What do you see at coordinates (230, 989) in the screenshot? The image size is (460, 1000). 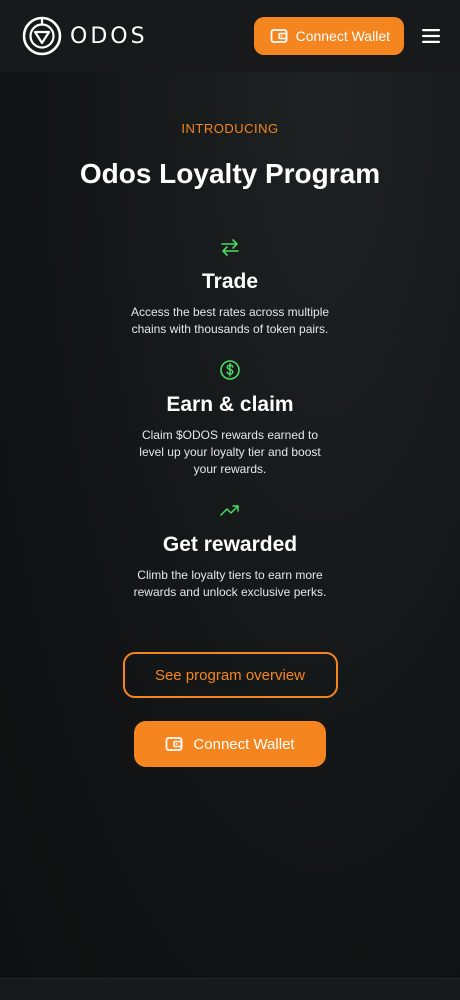 I see `footer-bar` at bounding box center [230, 989].